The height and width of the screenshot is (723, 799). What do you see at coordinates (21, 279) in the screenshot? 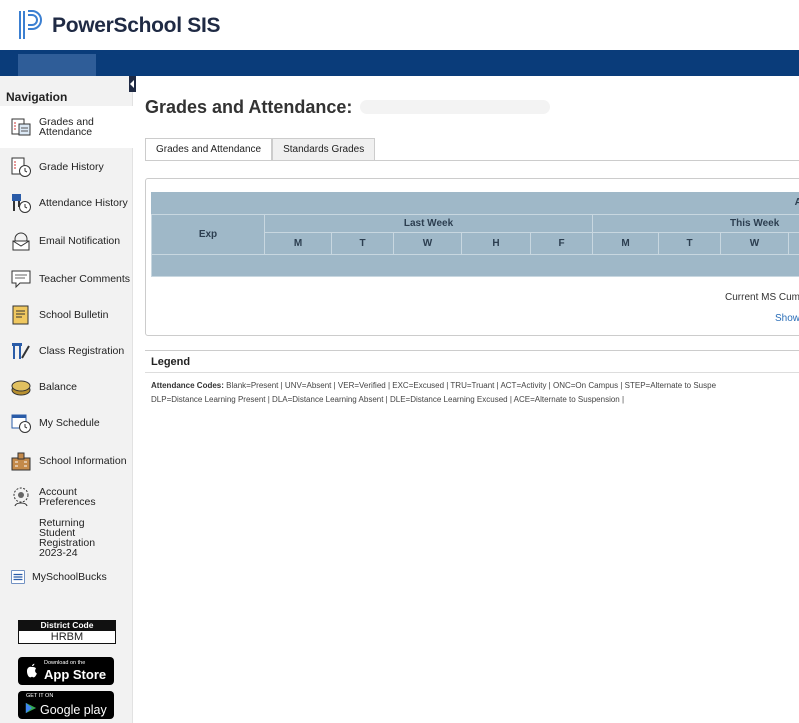
I see `comments-icon` at bounding box center [21, 279].